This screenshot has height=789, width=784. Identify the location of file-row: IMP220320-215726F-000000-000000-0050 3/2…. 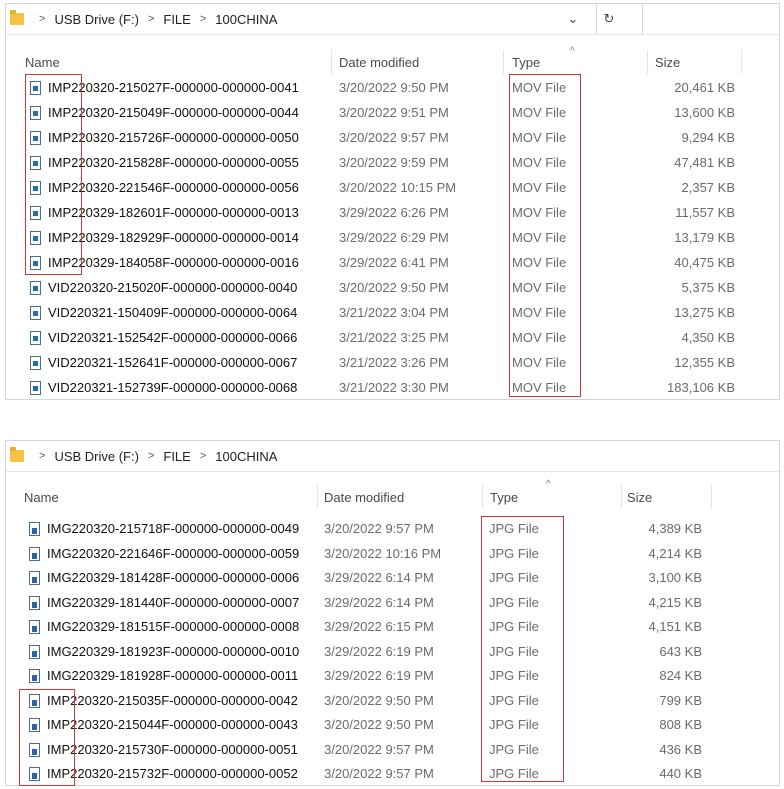
(392, 138).